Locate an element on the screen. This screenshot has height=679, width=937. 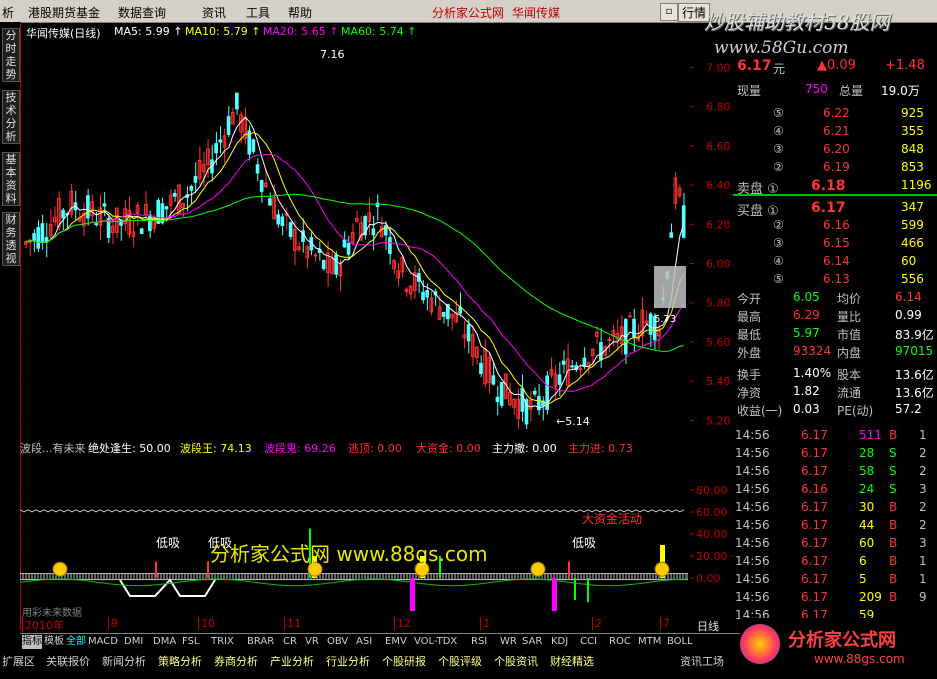
ext-tab-3: 策略分析 is located at coordinates (180, 661).